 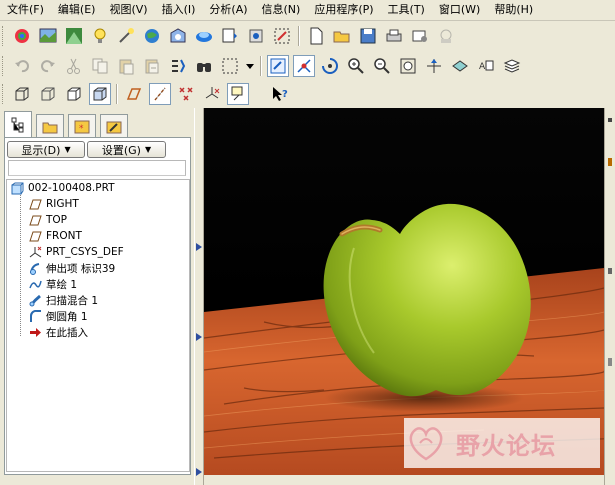 I want to click on coord-systems-icon, so click(x=212, y=94).